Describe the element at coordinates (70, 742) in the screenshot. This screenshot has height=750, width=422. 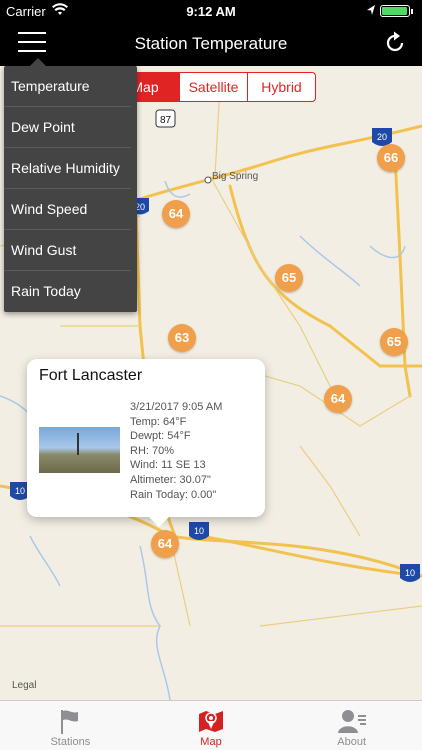
I see `tab-stations-label: Stations` at that location.